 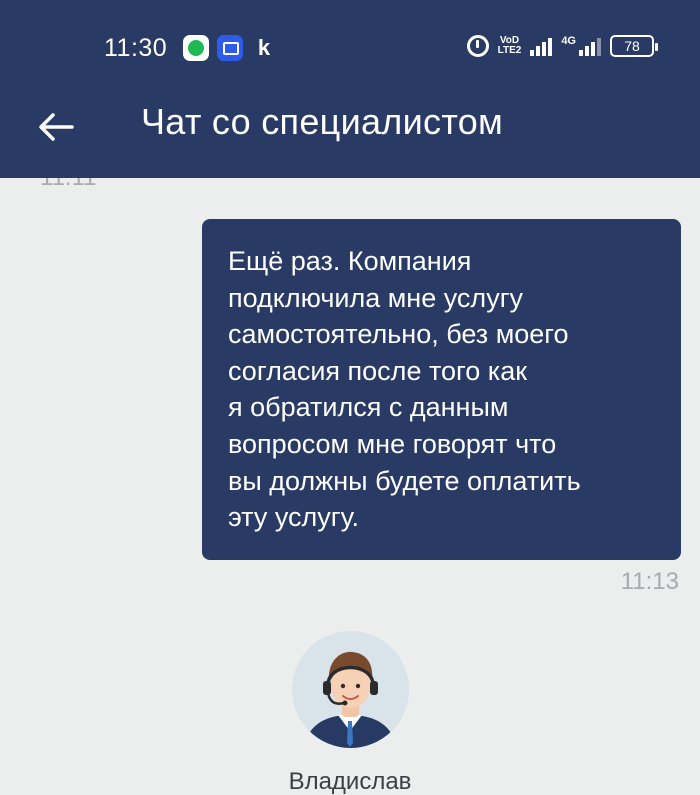 I want to click on battery-level: 78, so click(x=632, y=46).